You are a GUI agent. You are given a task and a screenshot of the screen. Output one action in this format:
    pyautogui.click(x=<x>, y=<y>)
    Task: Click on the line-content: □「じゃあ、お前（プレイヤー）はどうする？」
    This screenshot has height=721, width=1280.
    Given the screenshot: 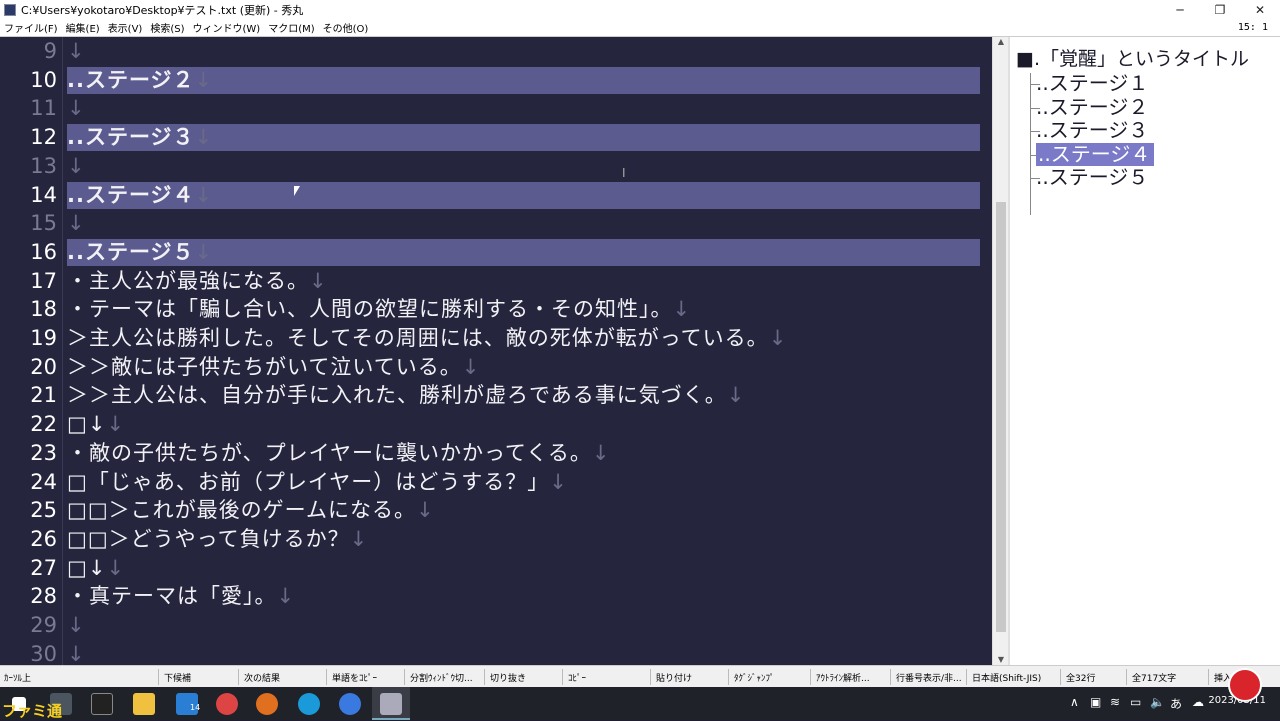 What is the action you would take?
    pyautogui.click(x=308, y=481)
    